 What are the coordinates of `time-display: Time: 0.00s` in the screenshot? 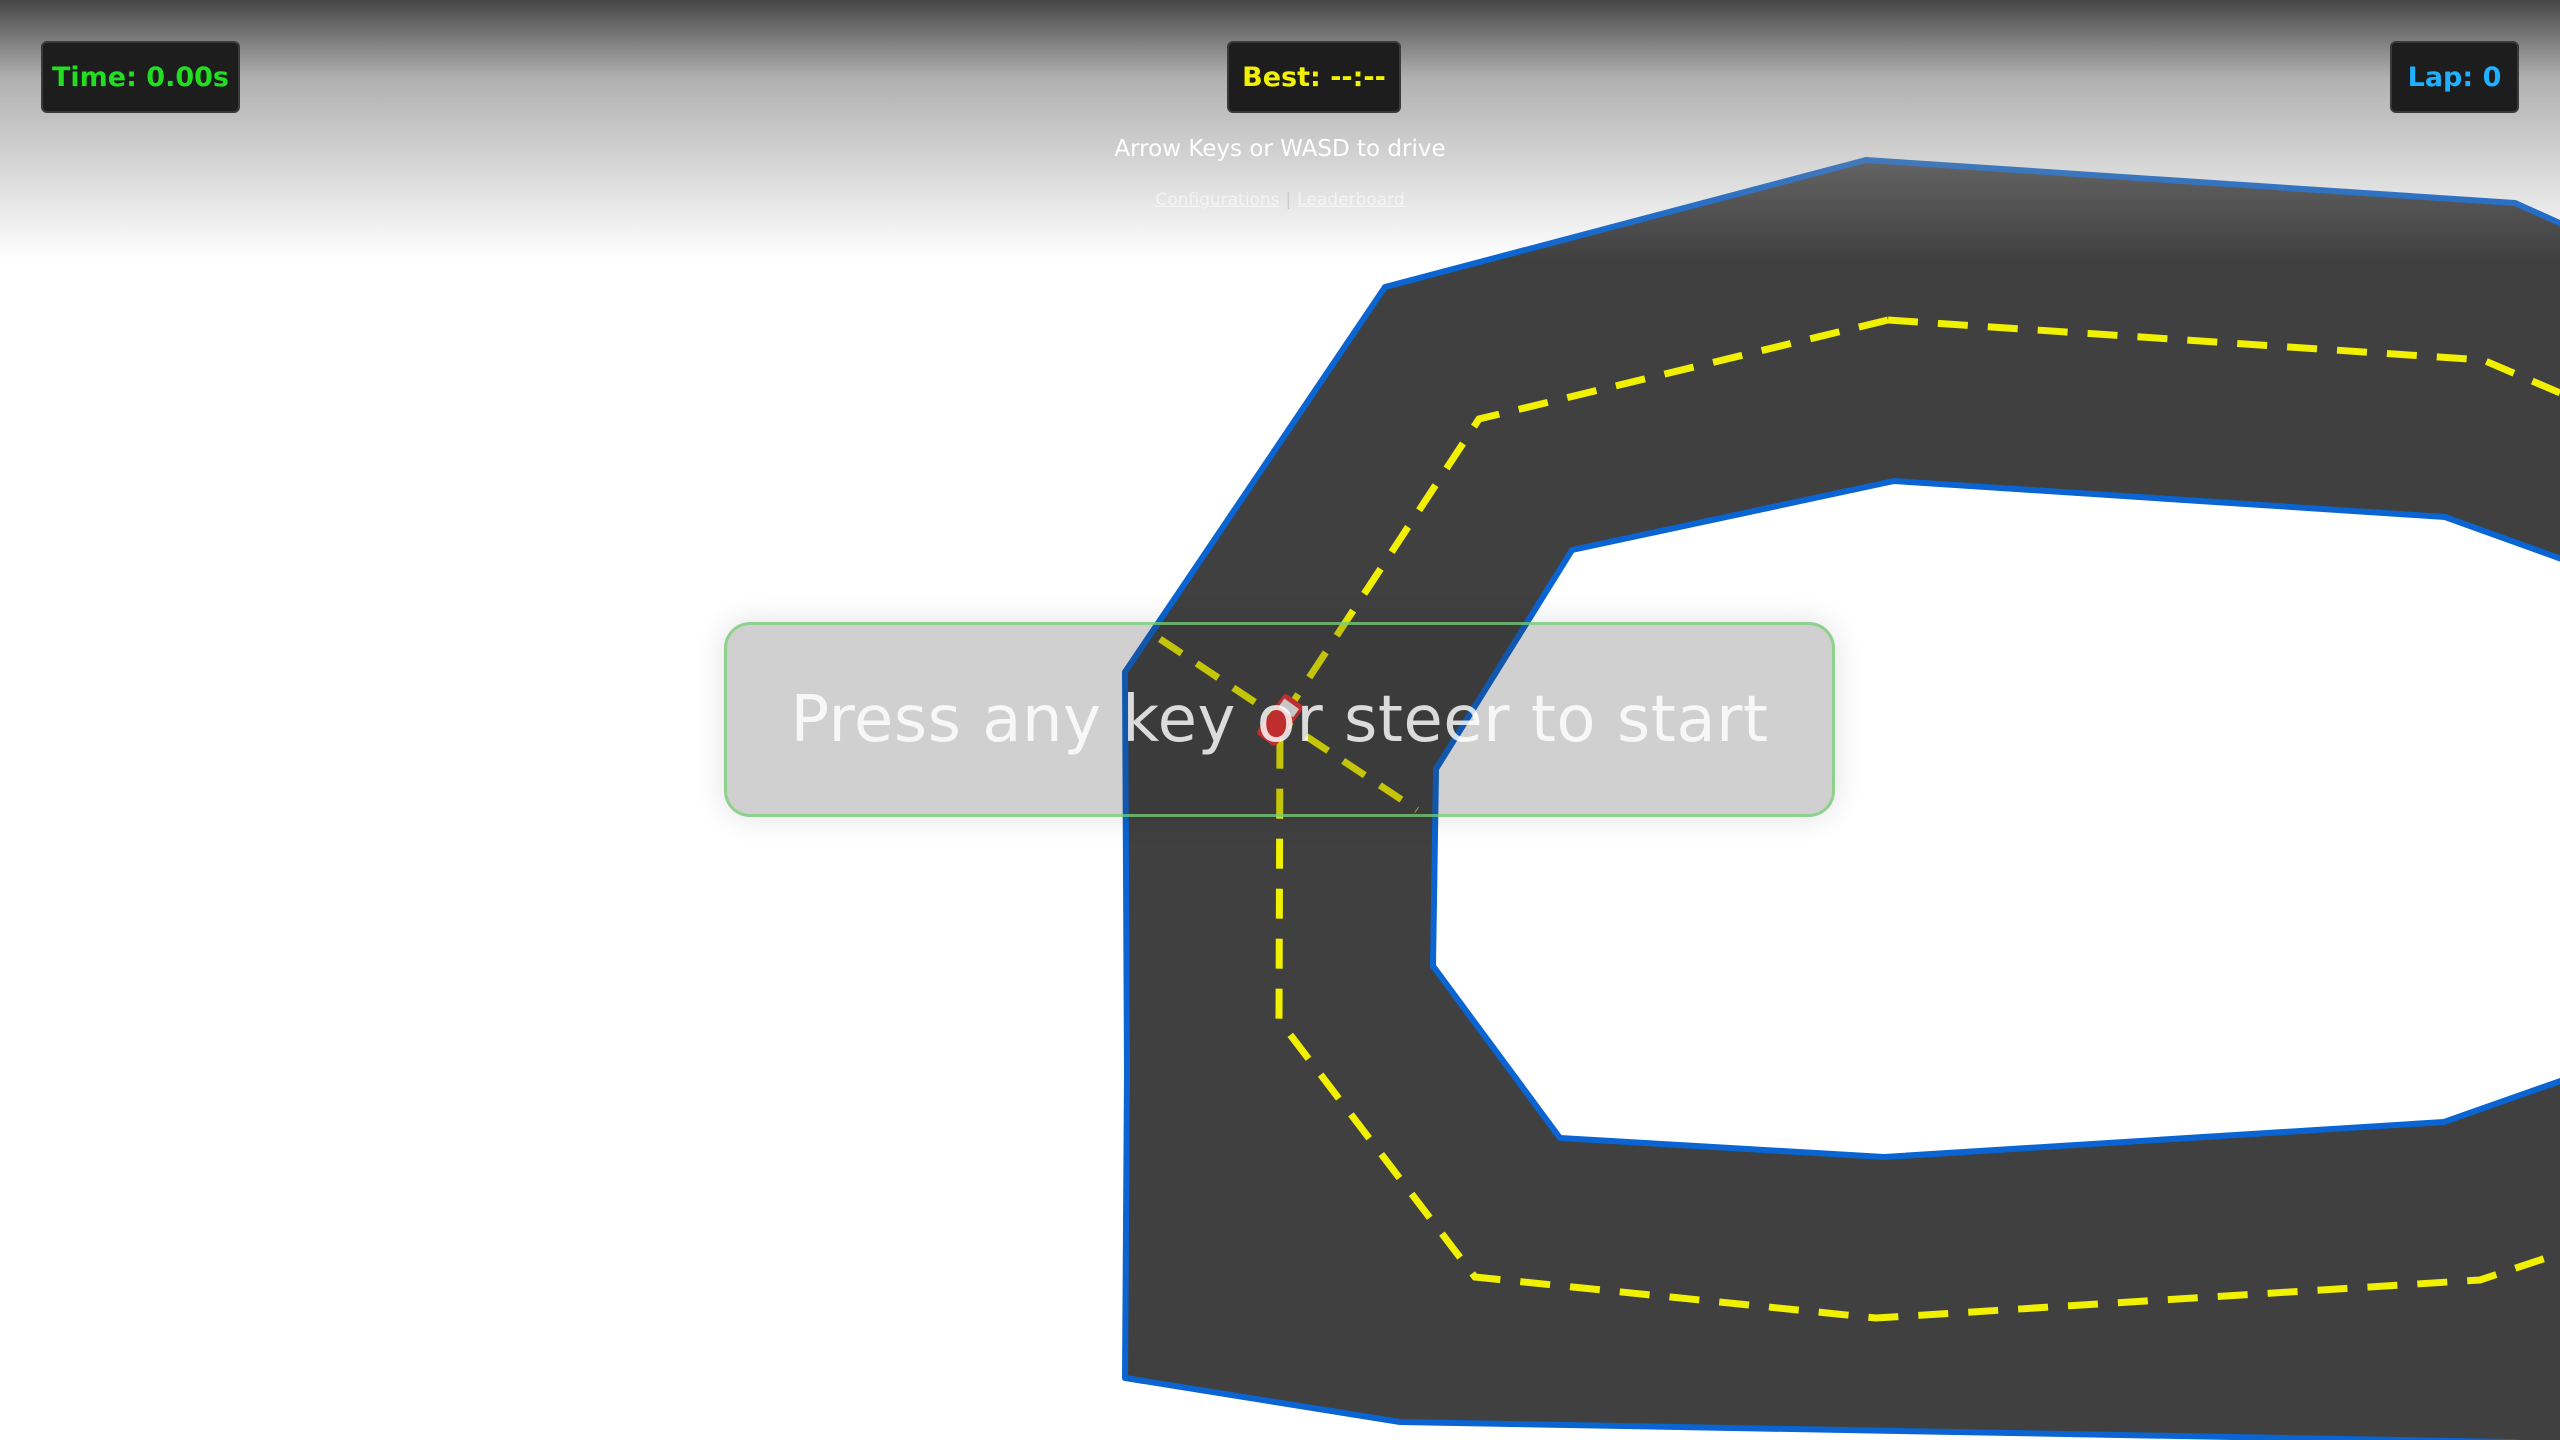 It's located at (140, 77).